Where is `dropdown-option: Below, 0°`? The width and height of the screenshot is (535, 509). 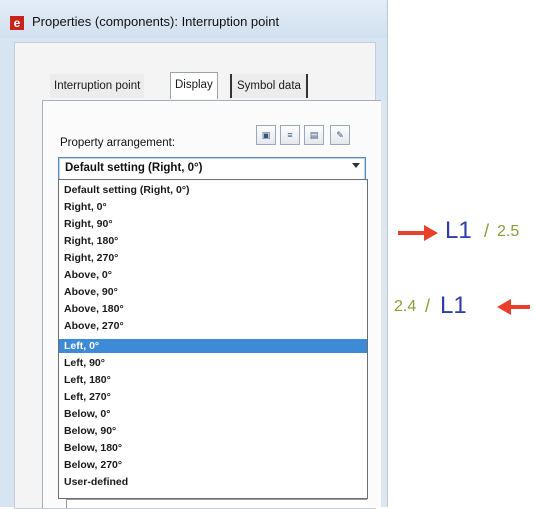 dropdown-option: Below, 0° is located at coordinates (213, 414).